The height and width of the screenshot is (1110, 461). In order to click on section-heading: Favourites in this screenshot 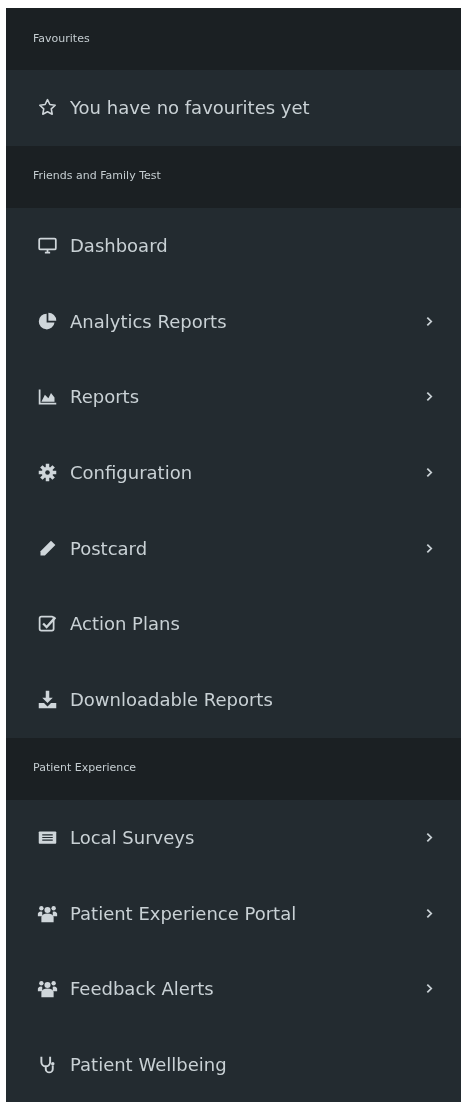, I will do `click(61, 38)`.